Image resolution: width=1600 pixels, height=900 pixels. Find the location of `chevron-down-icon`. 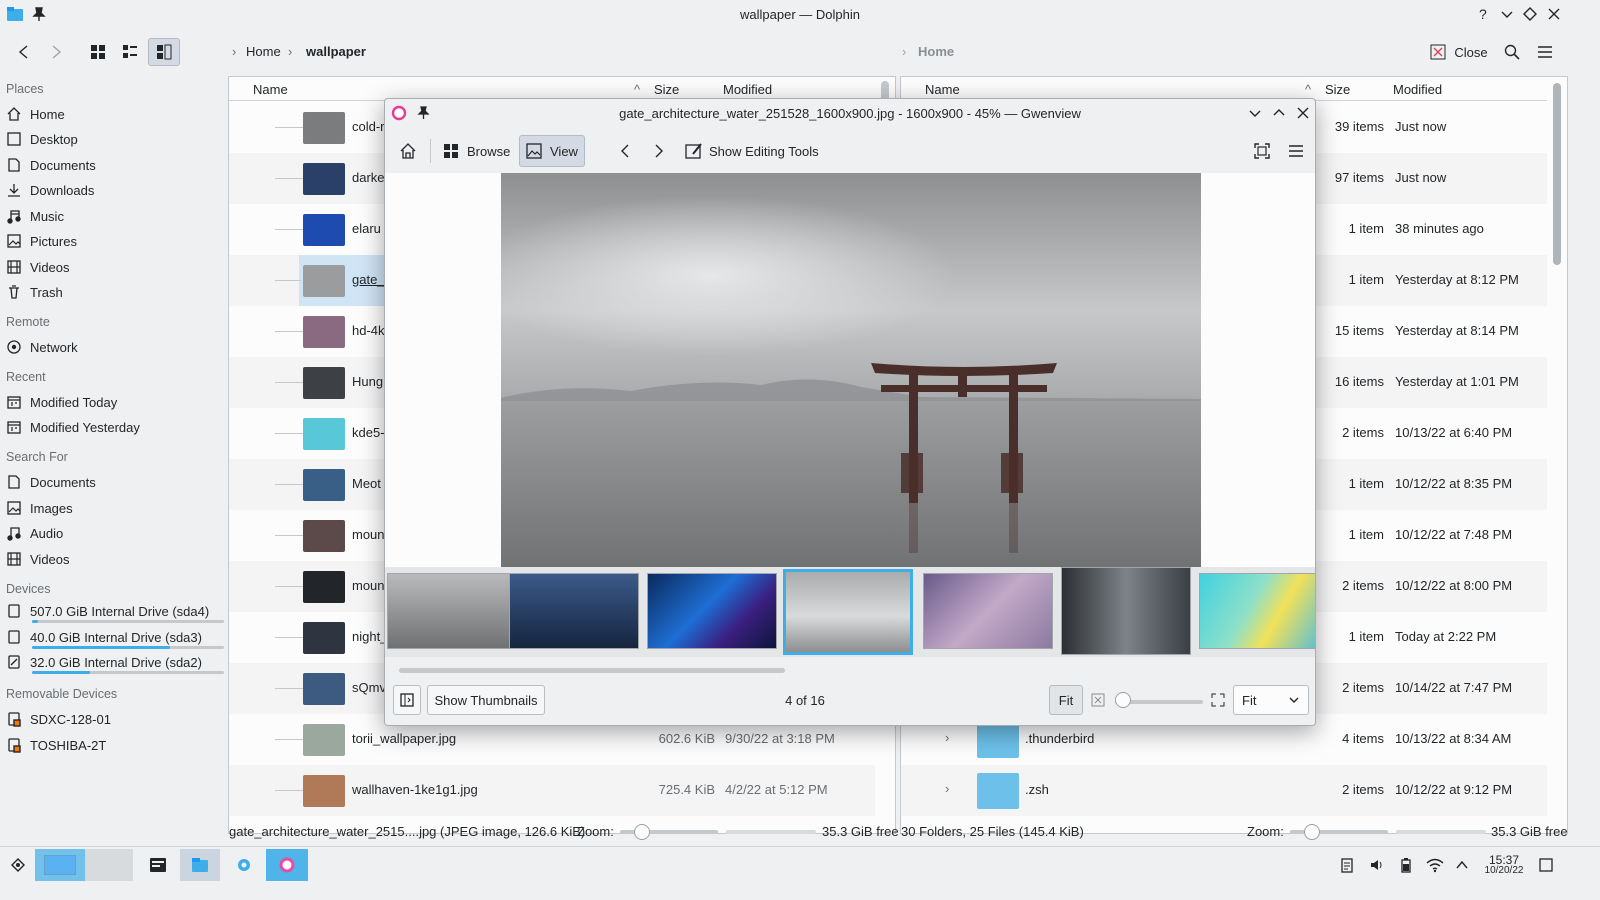

chevron-down-icon is located at coordinates (1294, 700).